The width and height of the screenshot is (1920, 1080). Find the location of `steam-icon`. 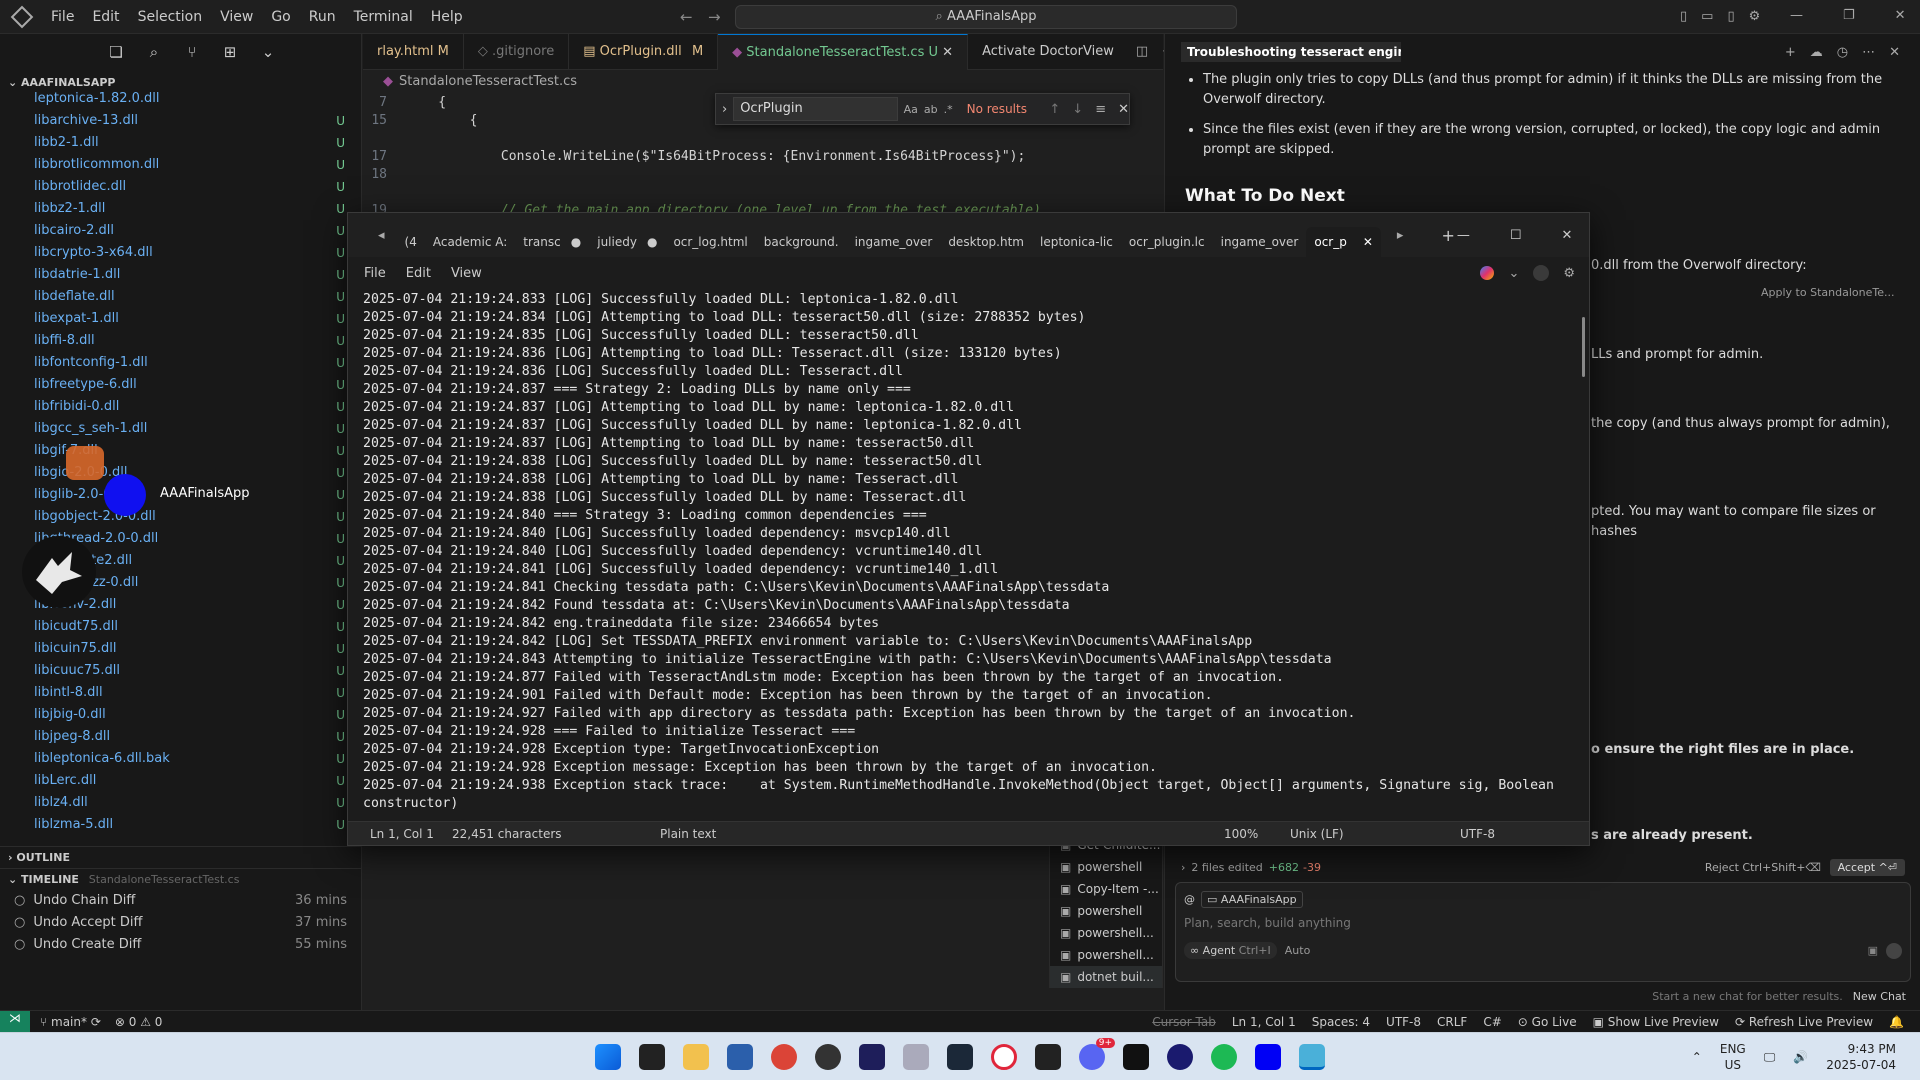

steam-icon is located at coordinates (960, 1057).